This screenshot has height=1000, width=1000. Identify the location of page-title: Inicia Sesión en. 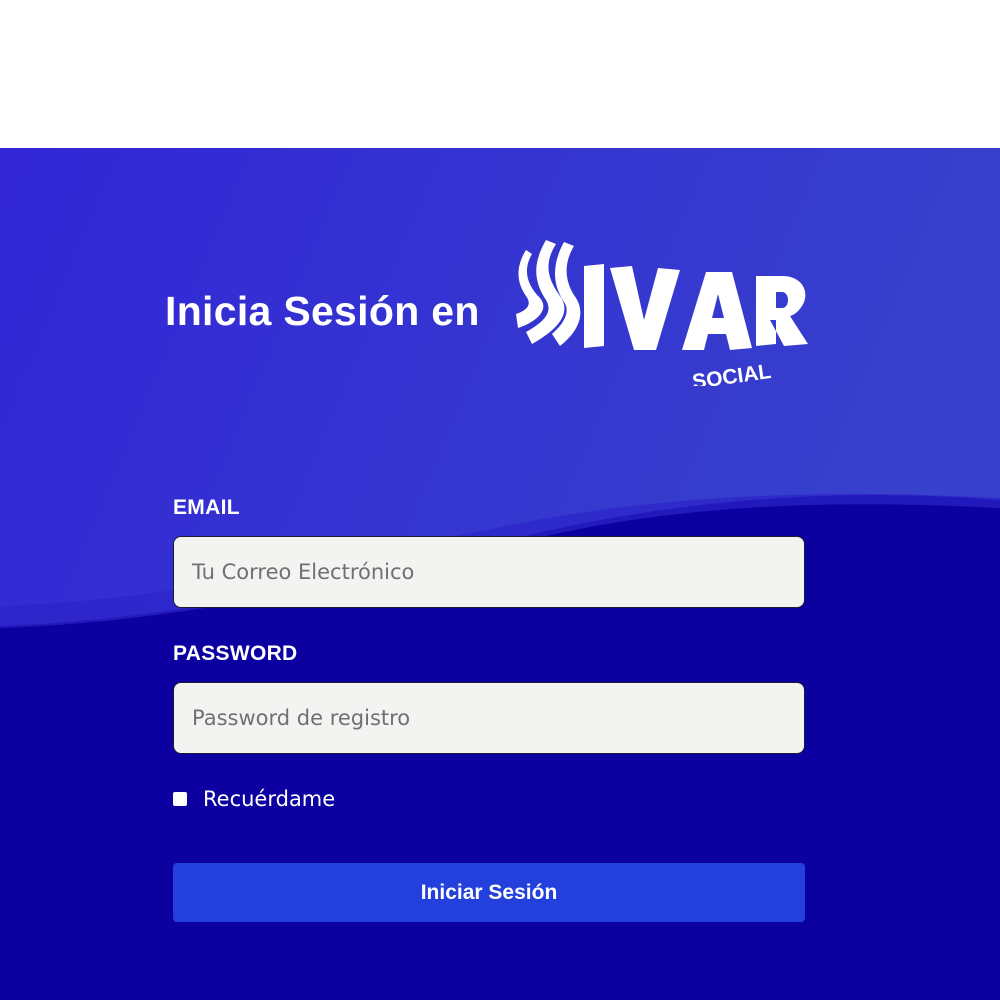
(322, 311).